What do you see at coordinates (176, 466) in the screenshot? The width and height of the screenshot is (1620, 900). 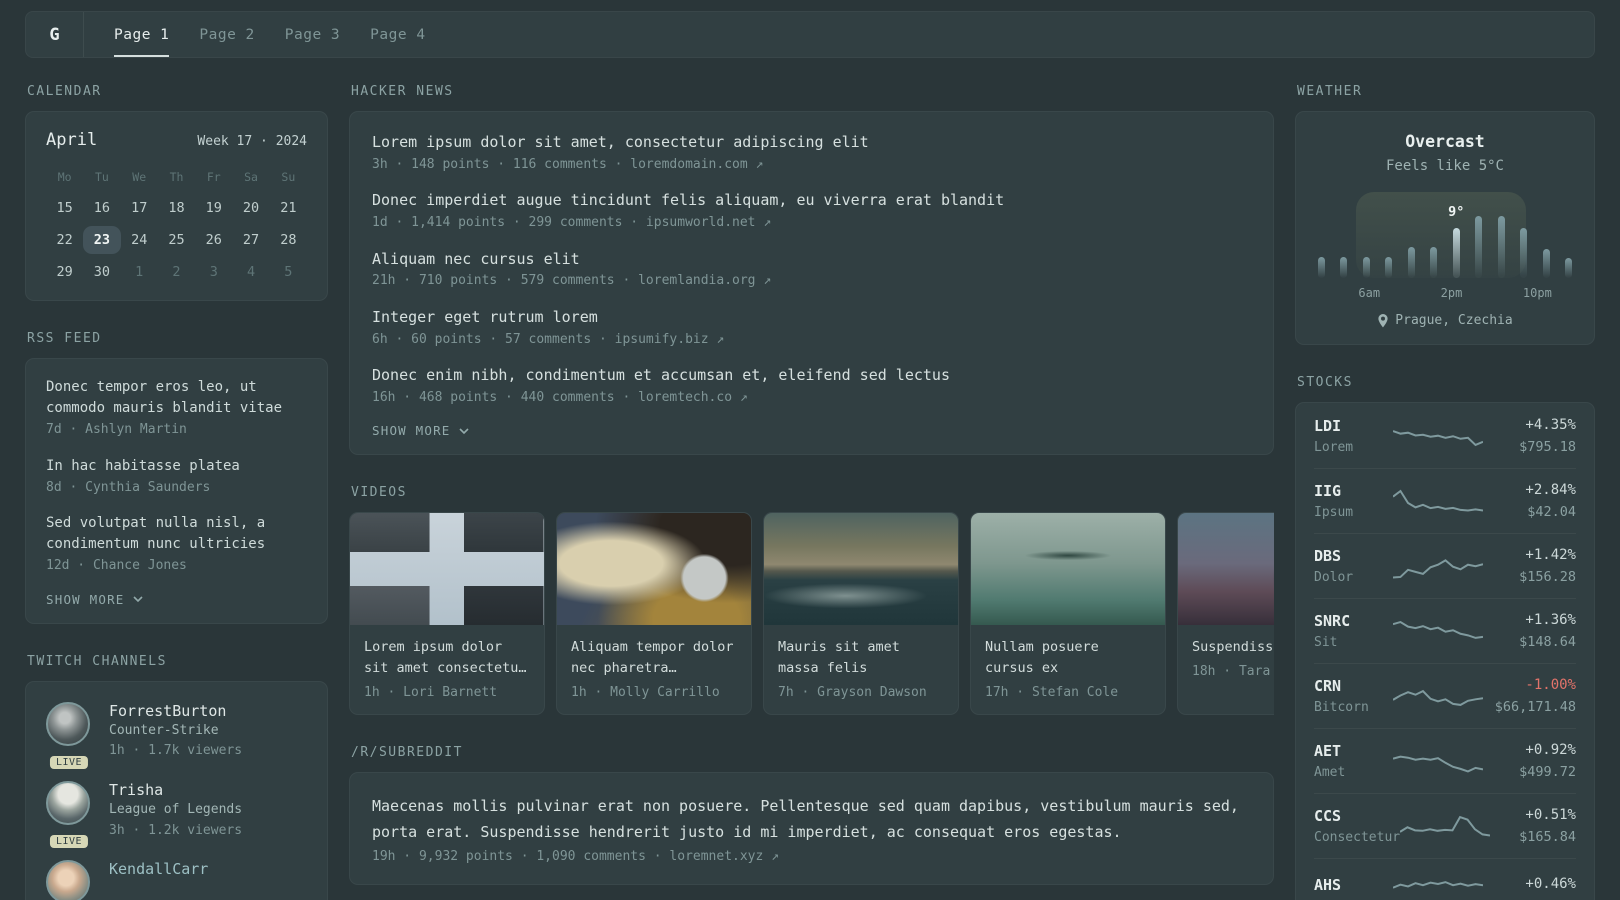 I see `rss-item-title: In hac habitasse platea` at bounding box center [176, 466].